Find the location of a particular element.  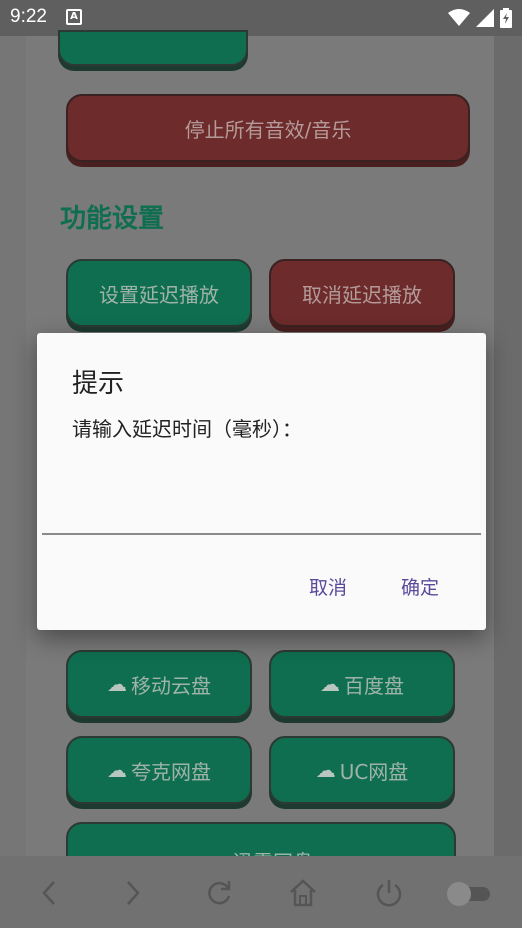

signal-icon is located at coordinates (485, 18).